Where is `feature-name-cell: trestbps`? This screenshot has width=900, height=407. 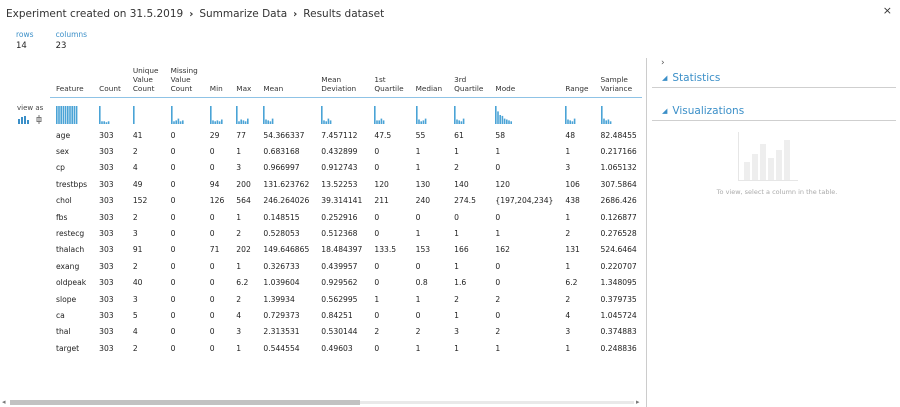 feature-name-cell: trestbps is located at coordinates (72, 184).